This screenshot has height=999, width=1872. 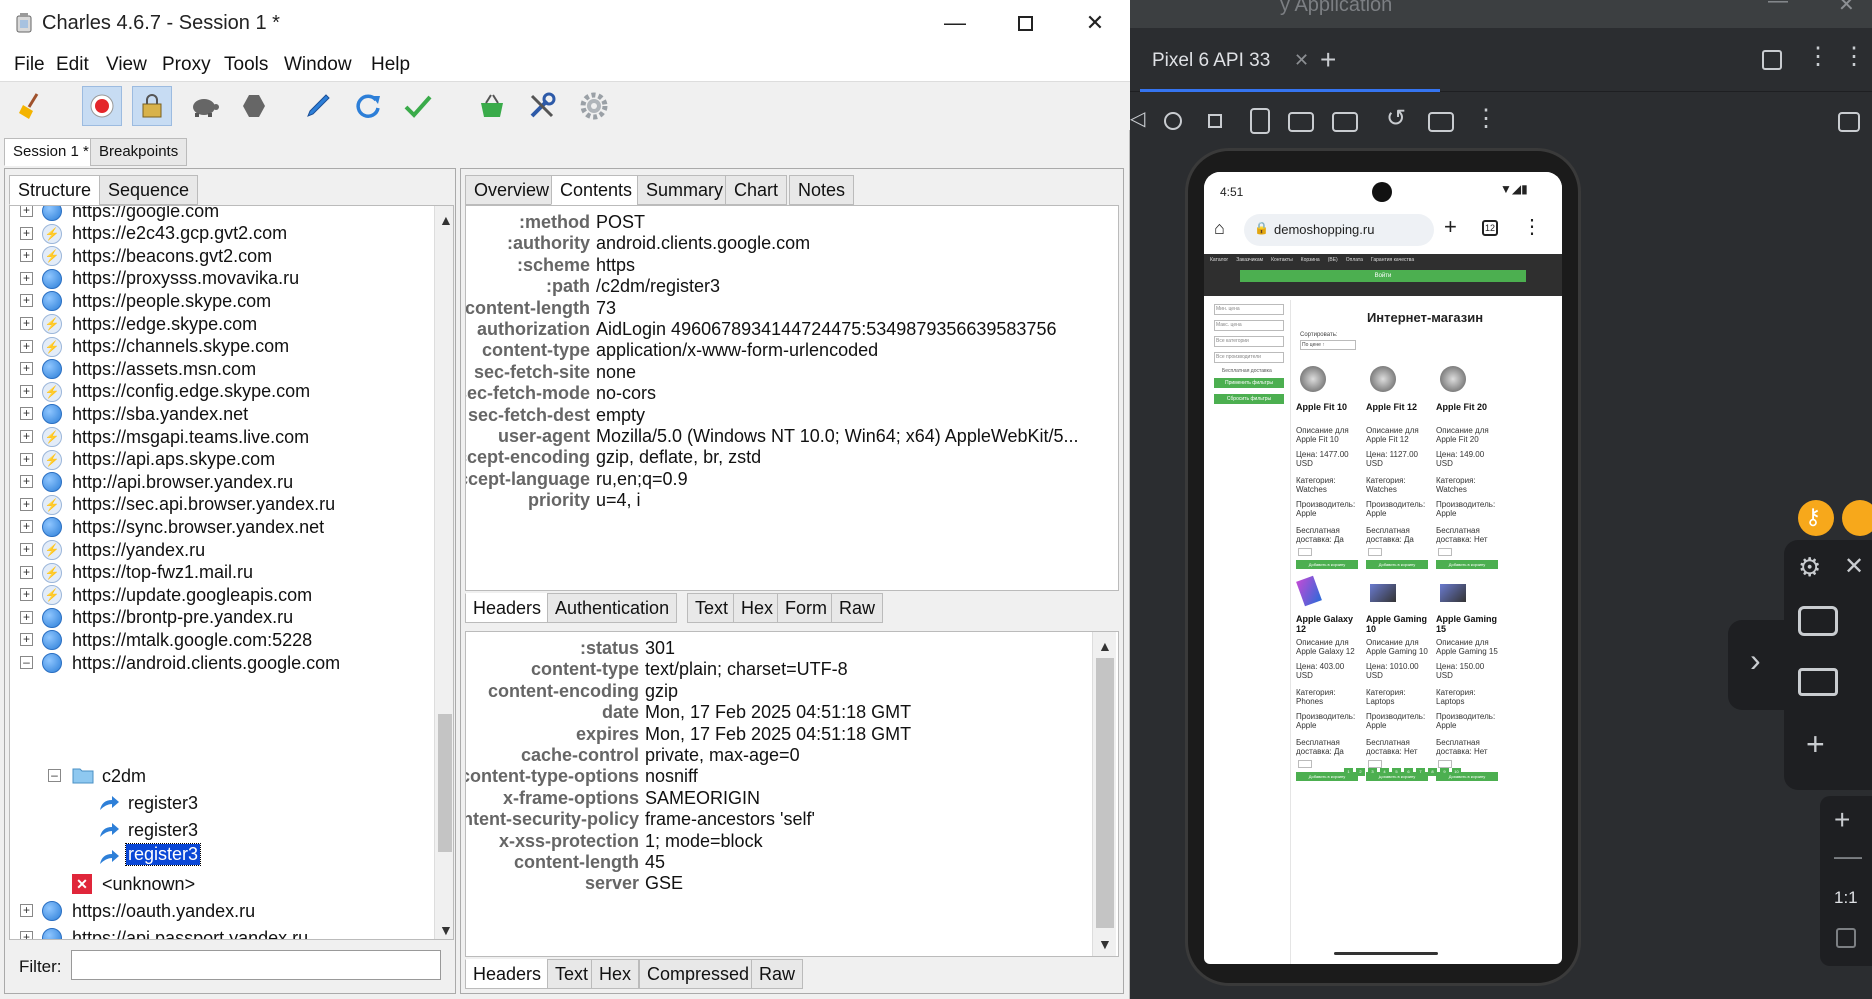 What do you see at coordinates (220, 663) in the screenshot?
I see `tree-host: – https://android.clients.google.com` at bounding box center [220, 663].